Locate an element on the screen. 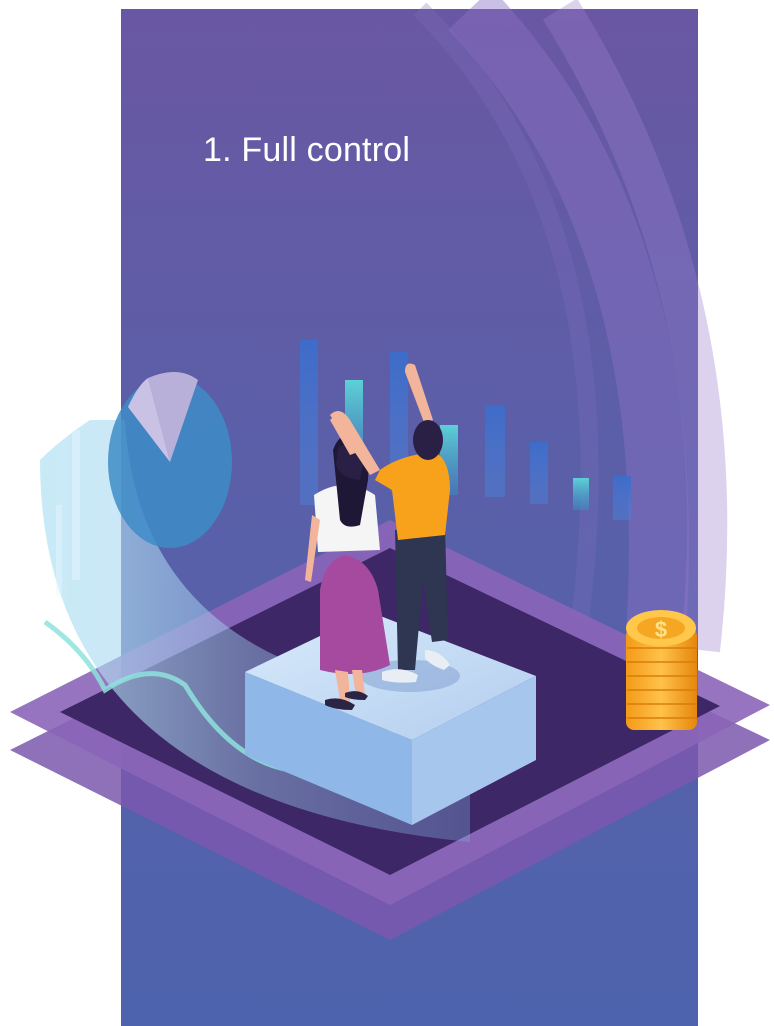  slide-title: 1. Full control is located at coordinates (307, 150).